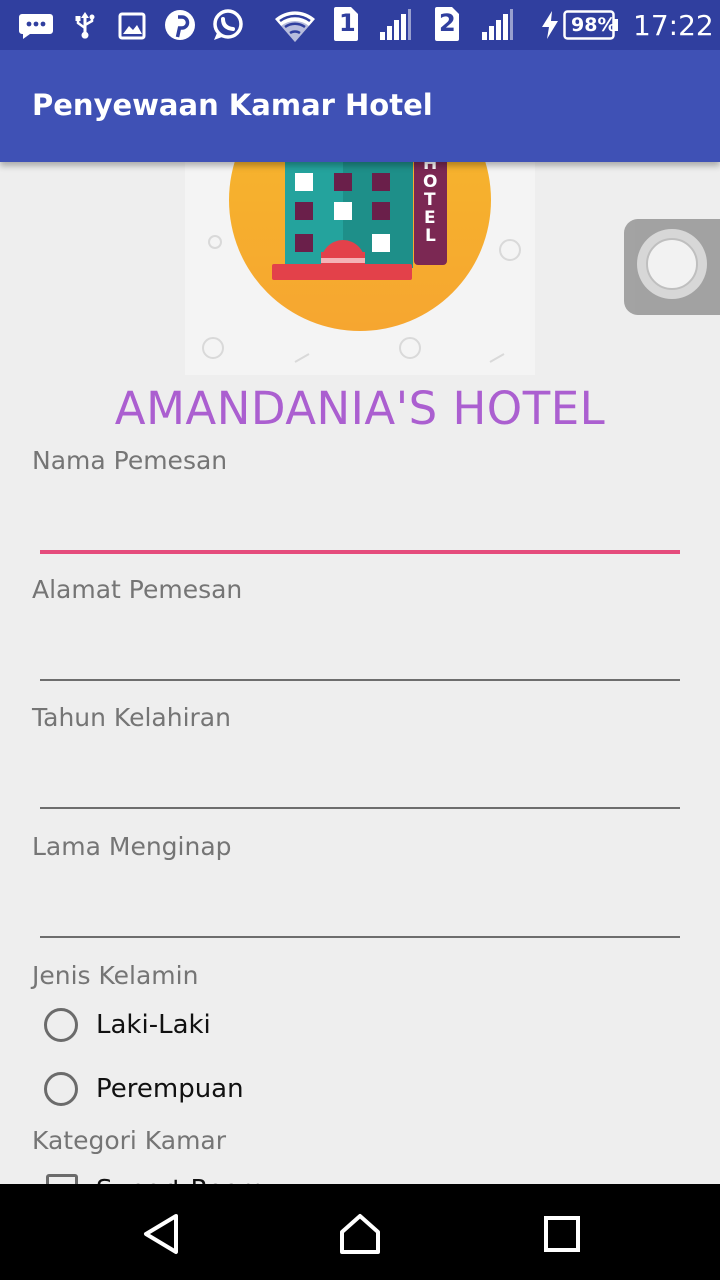  I want to click on kategori-kamar-label: Kategori Kamar, so click(129, 1140).